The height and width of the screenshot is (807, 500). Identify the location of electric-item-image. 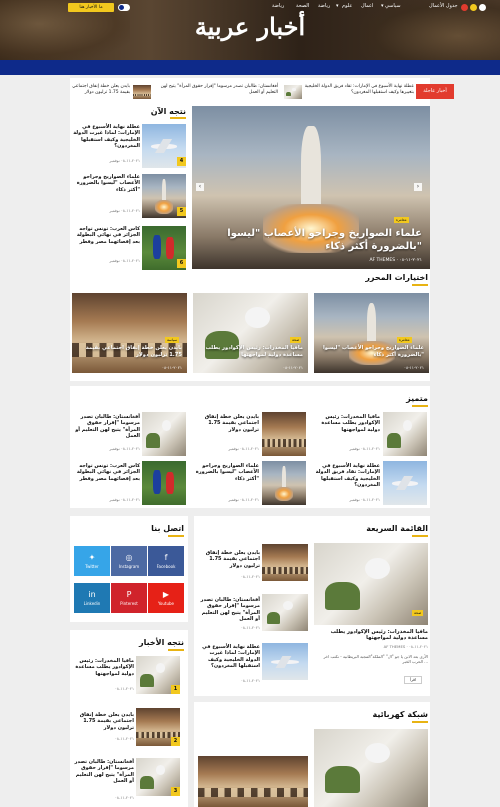
(253, 781).